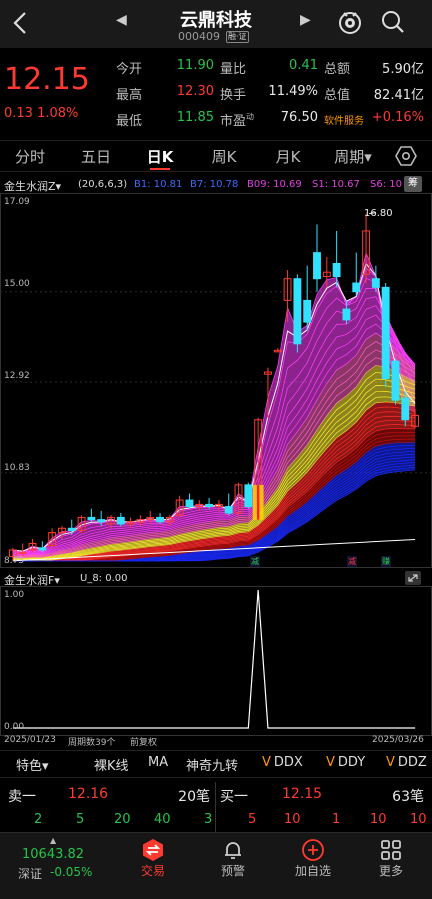  I want to click on open-label: 今开, so click(129, 69).